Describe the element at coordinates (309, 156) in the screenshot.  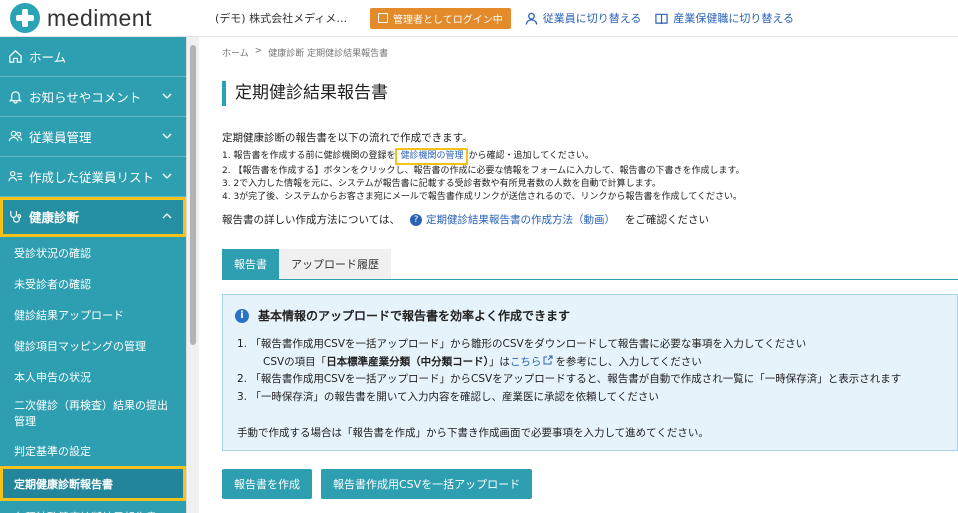
I see `step-1-pre: 1. 報告書を作成する前に健診機関の登録を` at that location.